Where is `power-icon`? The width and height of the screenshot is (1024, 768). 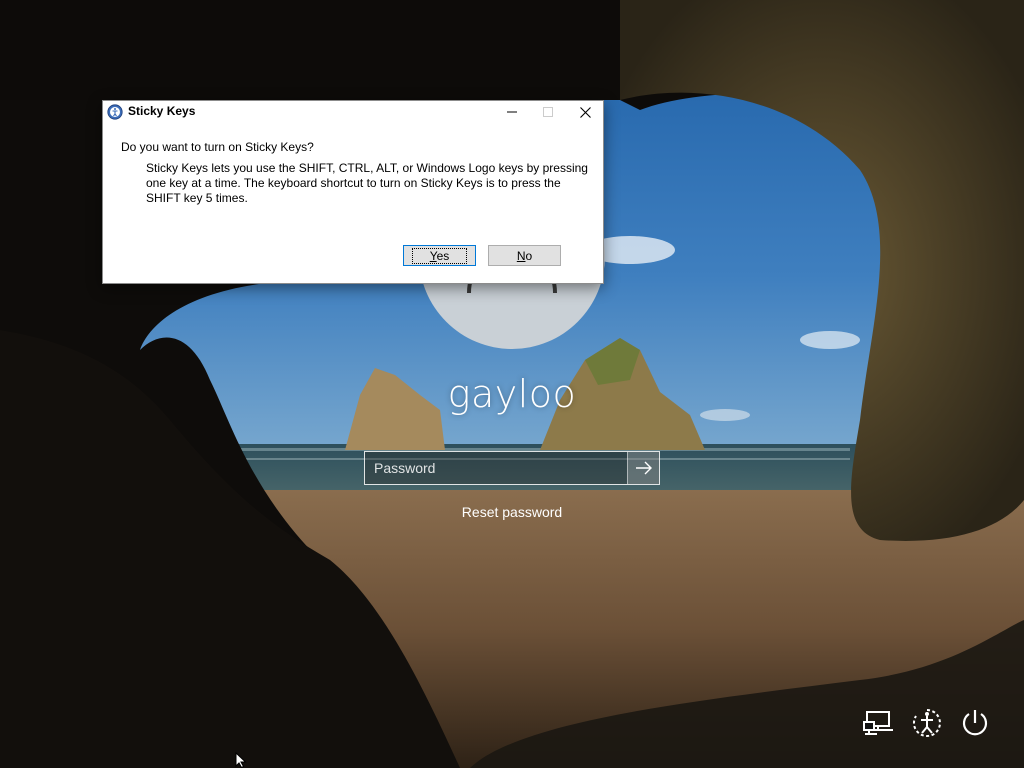
power-icon is located at coordinates (975, 723).